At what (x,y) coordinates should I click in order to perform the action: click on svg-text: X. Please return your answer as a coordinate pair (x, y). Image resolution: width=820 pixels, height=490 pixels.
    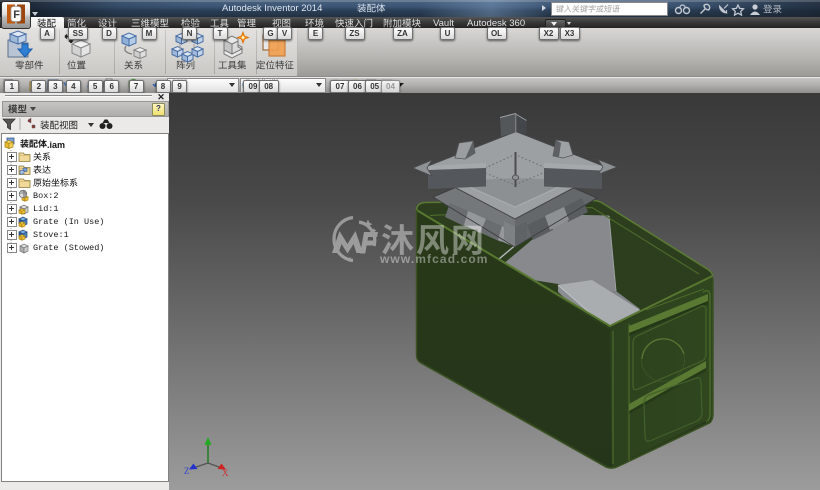
    Looking at the image, I should click on (225, 473).